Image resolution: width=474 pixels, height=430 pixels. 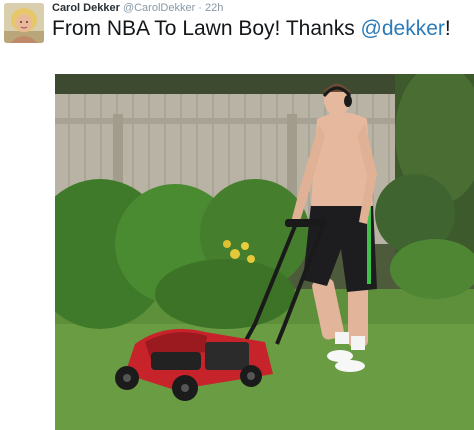 What do you see at coordinates (159, 8) in the screenshot?
I see `author-handle: @CarolDekker` at bounding box center [159, 8].